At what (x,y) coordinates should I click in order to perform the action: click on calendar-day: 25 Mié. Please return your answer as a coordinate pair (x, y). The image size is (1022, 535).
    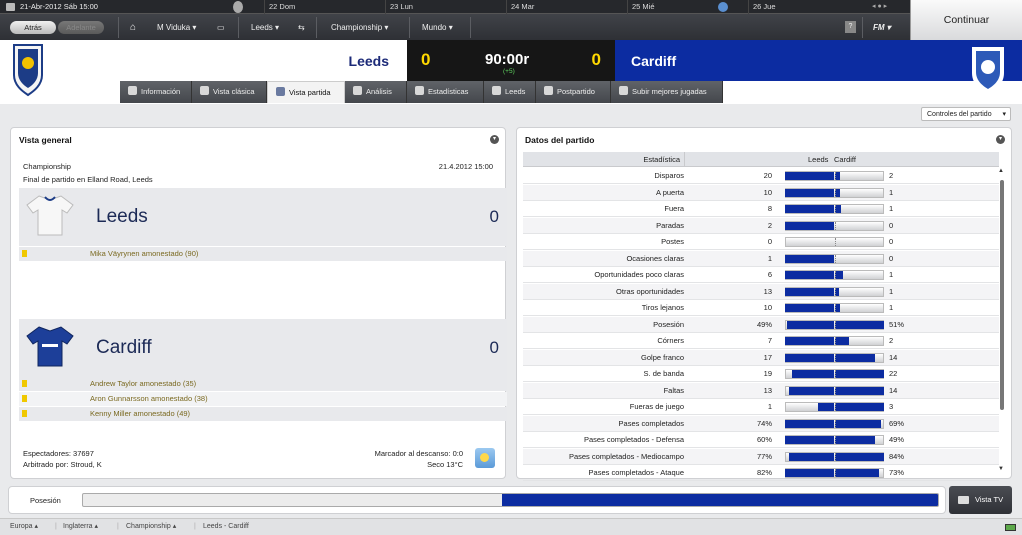
    Looking at the image, I should click on (687, 7).